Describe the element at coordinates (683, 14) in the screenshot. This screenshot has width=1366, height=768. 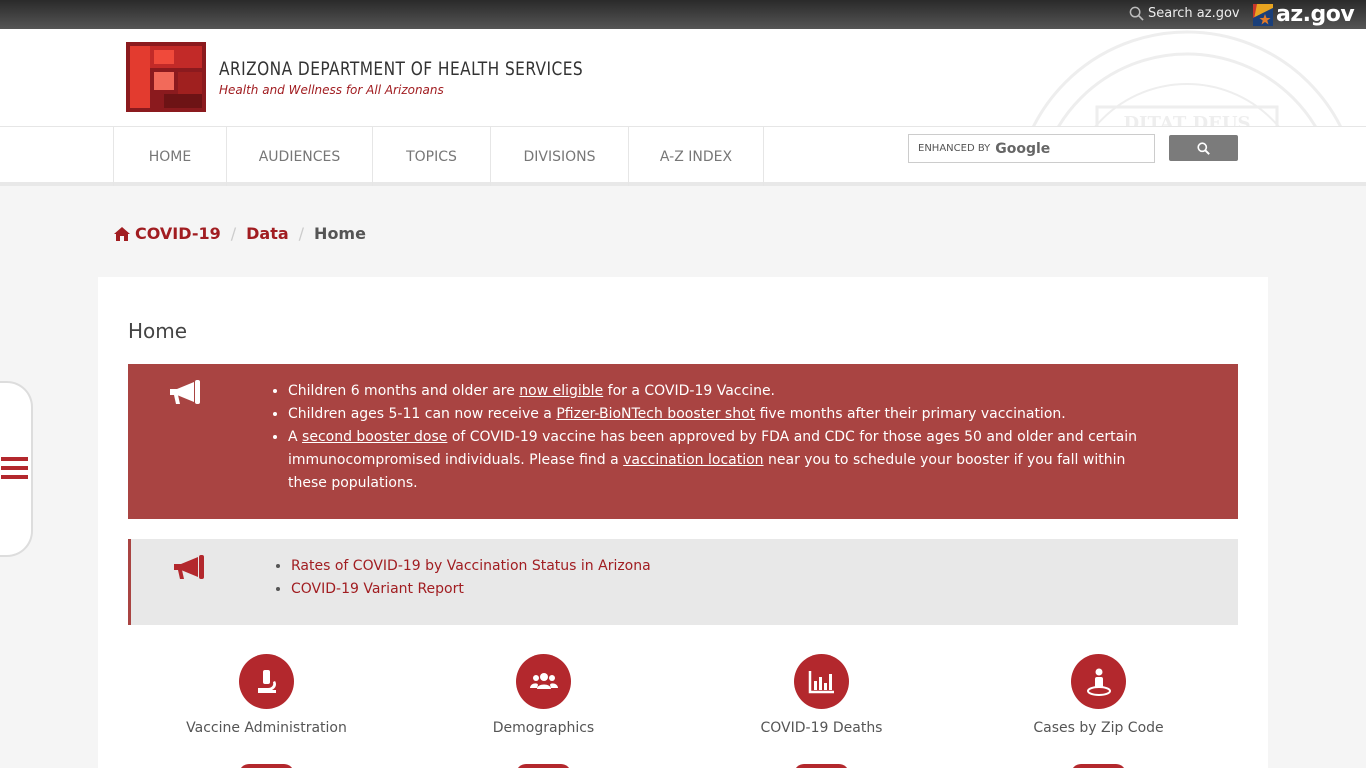
I see `az-gov-top-bar: Search az.gov az.gov` at that location.